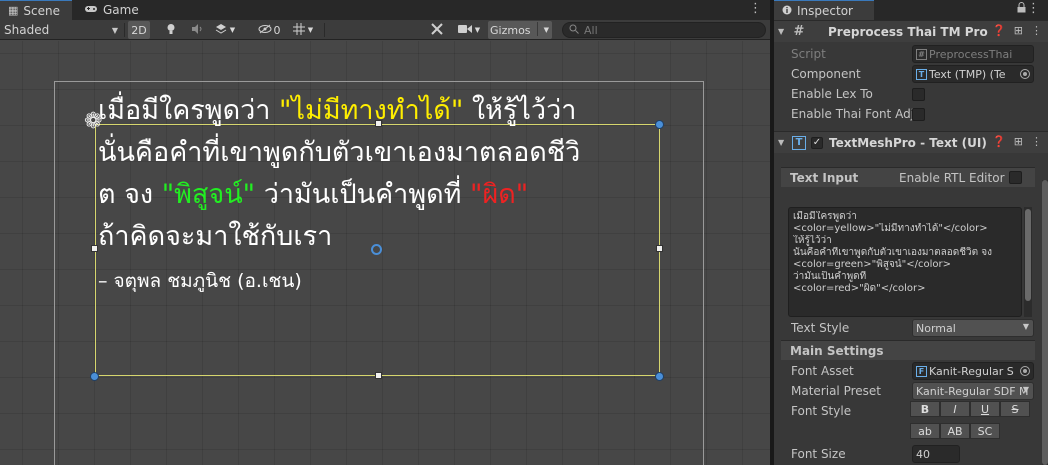  What do you see at coordinates (973, 328) in the screenshot?
I see `text-style-dropdown: Normal ▼` at bounding box center [973, 328].